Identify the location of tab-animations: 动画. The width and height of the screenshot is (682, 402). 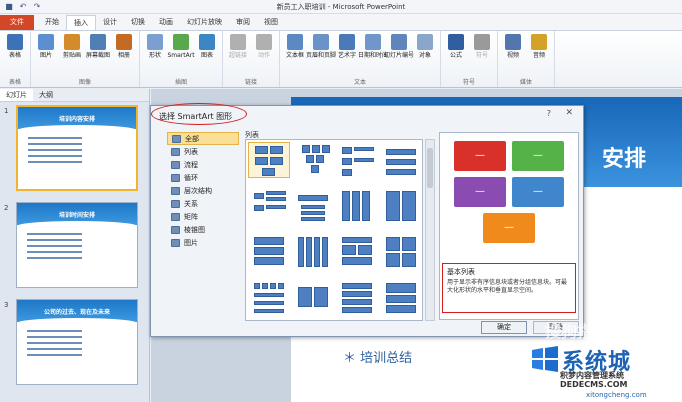
(166, 22).